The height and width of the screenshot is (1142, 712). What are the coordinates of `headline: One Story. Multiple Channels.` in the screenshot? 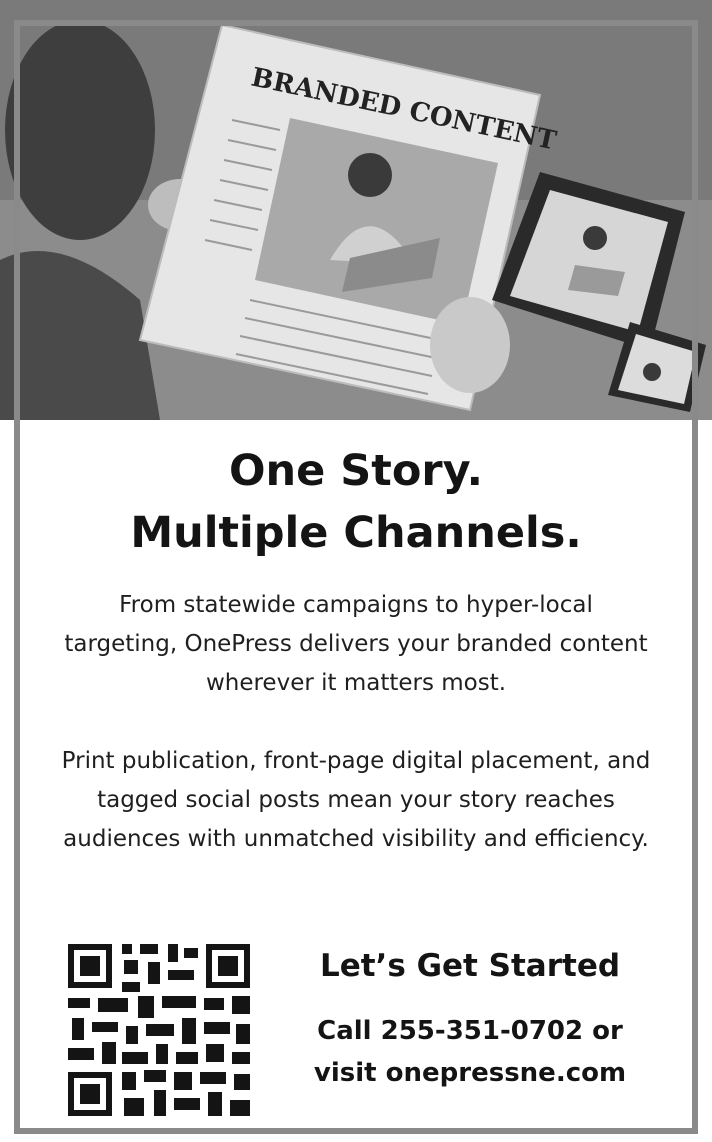 It's located at (356, 502).